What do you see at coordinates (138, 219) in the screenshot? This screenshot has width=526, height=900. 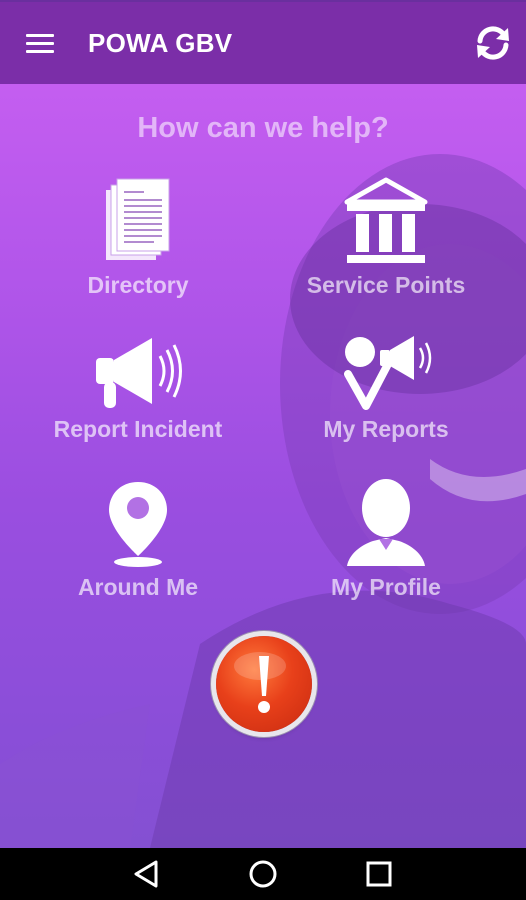 I see `document-stack-icon` at bounding box center [138, 219].